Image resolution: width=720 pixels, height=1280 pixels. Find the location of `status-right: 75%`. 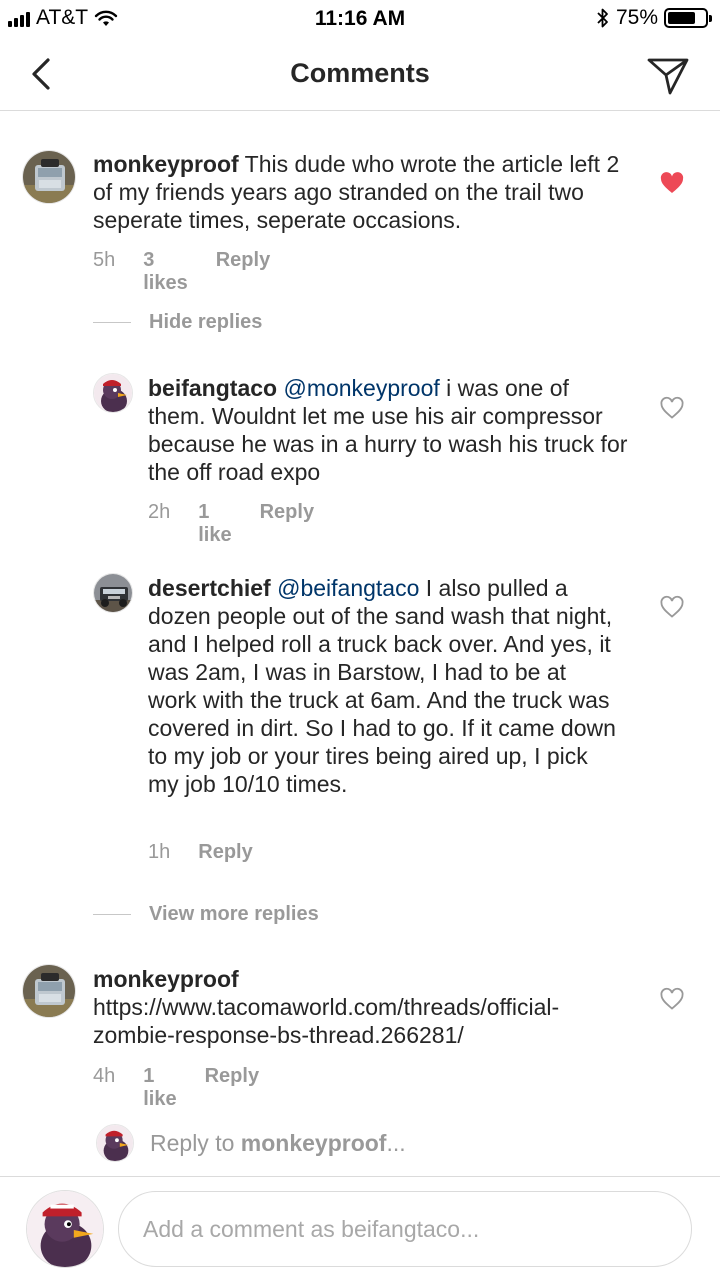

status-right: 75% is located at coordinates (654, 18).